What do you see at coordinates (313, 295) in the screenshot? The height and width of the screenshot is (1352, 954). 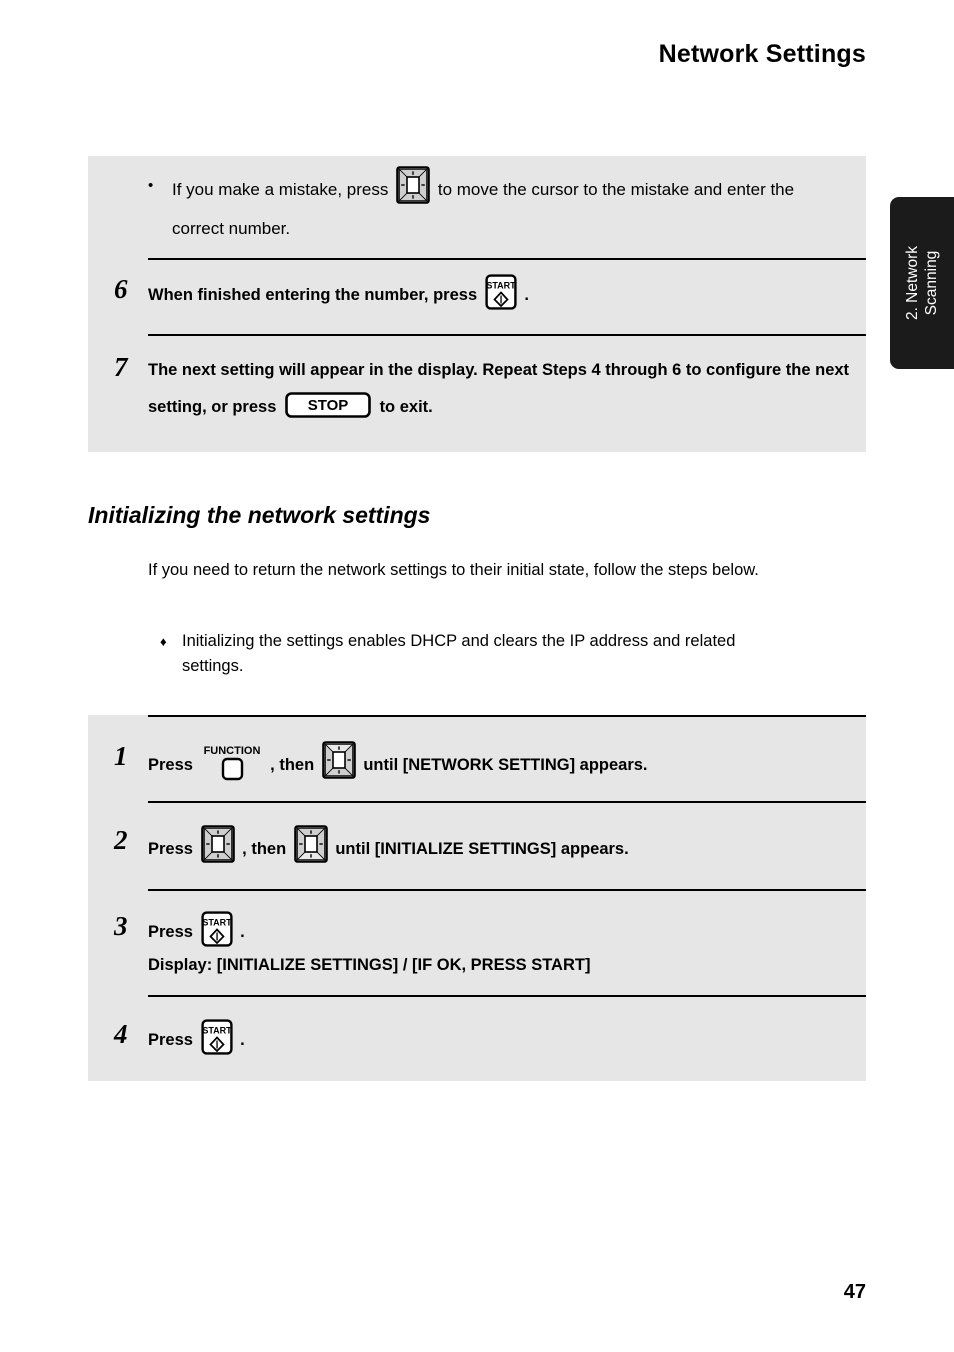 I see `step-6-text-before: When finished entering the number, press` at bounding box center [313, 295].